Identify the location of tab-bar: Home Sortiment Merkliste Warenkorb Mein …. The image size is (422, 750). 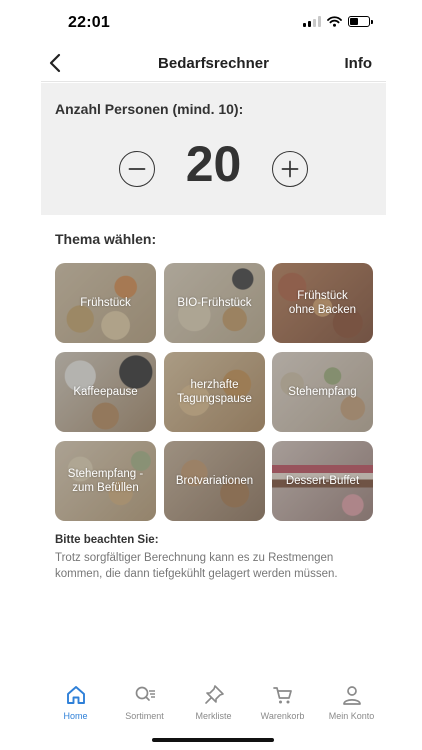
(213, 701).